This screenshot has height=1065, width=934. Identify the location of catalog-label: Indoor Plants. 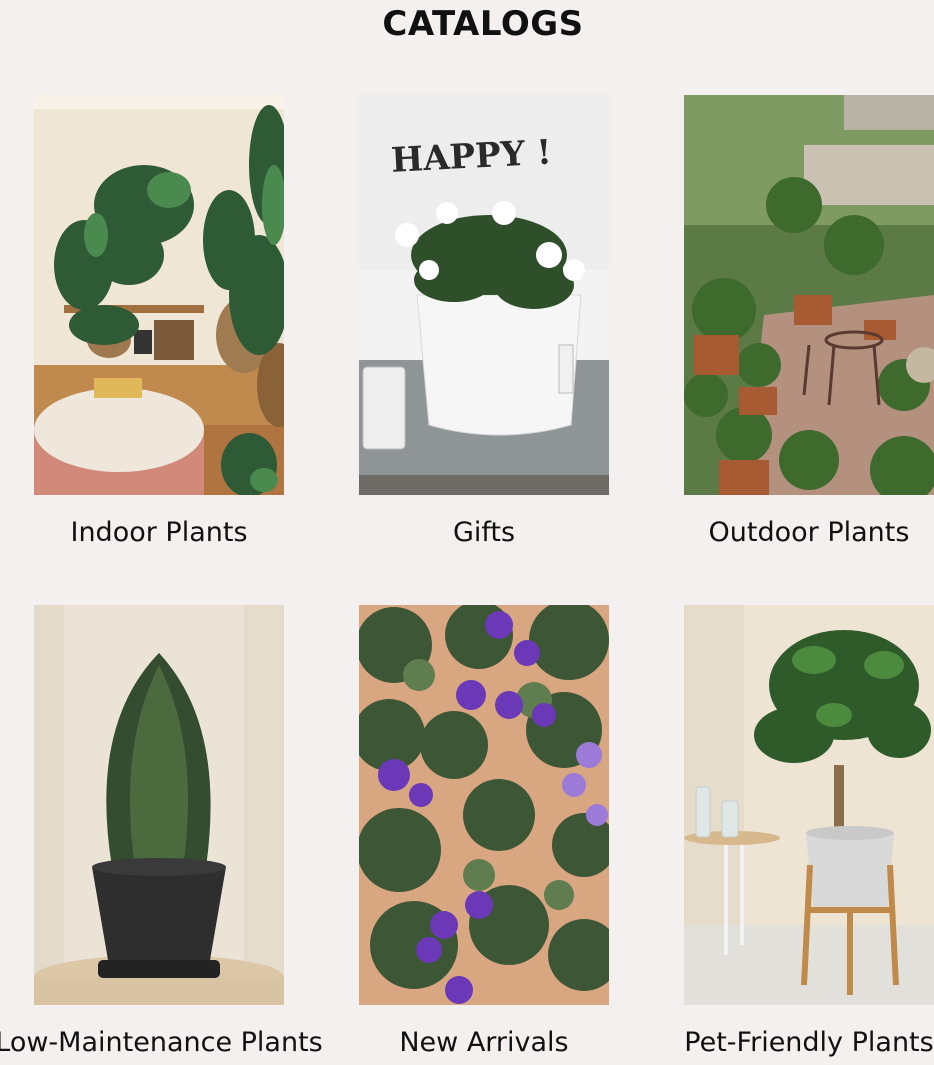
(172, 533).